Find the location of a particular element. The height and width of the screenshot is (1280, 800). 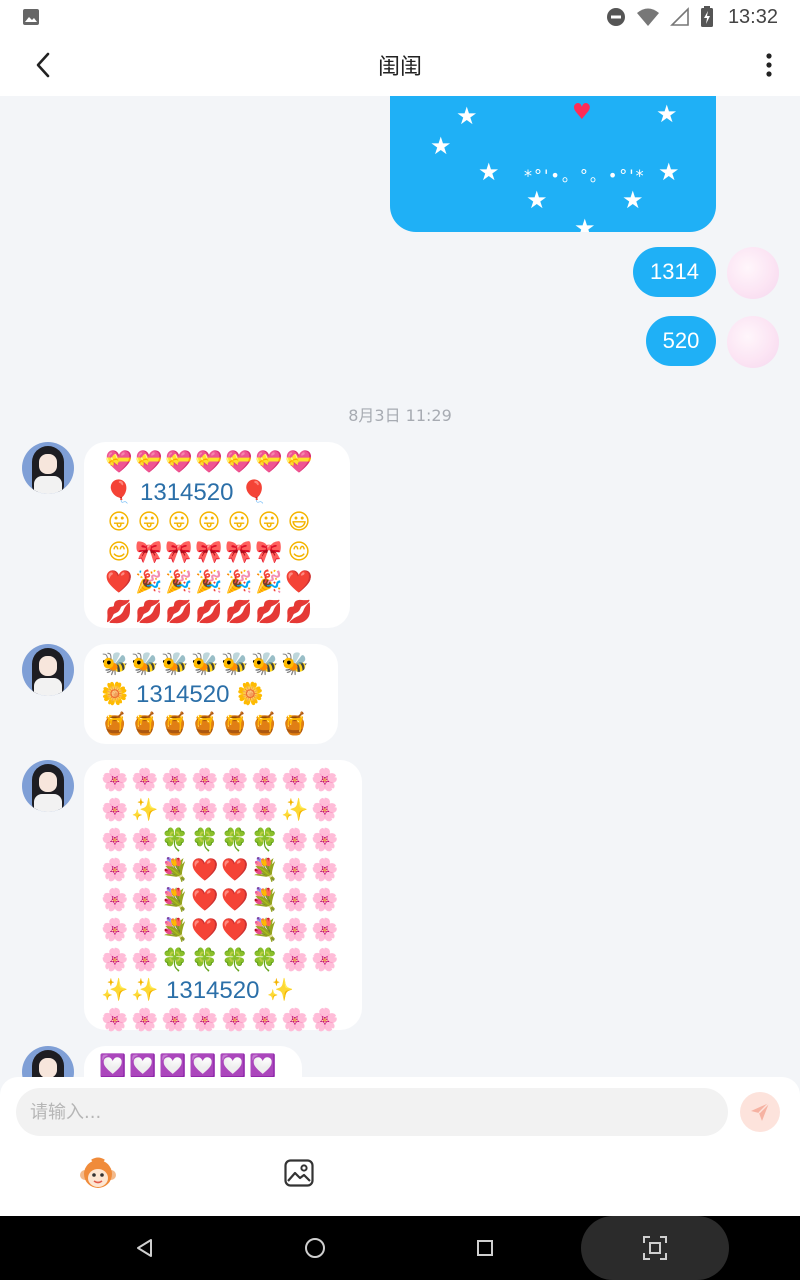

nav-back-button is located at coordinates (145, 1248).